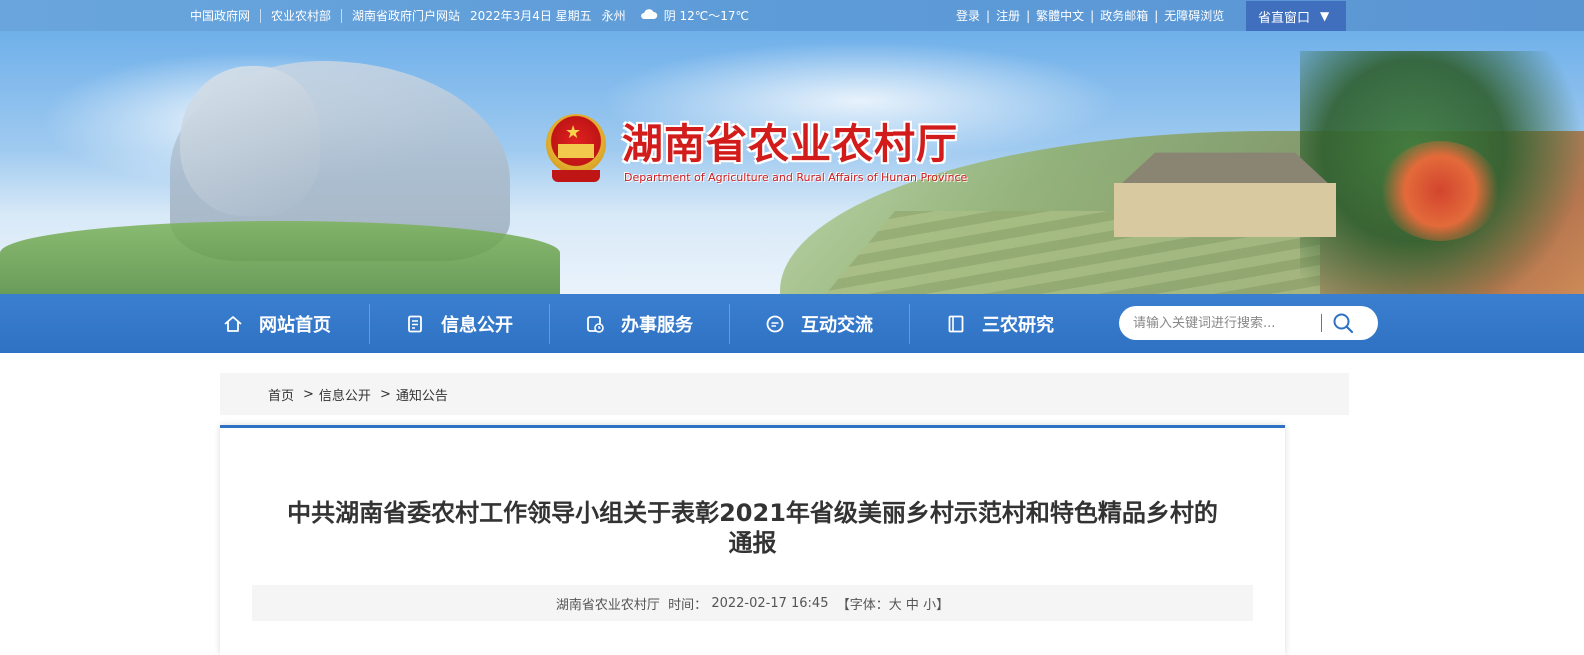 The height and width of the screenshot is (655, 1584). Describe the element at coordinates (477, 325) in the screenshot. I see `nav-item-label: 信息公开` at that location.